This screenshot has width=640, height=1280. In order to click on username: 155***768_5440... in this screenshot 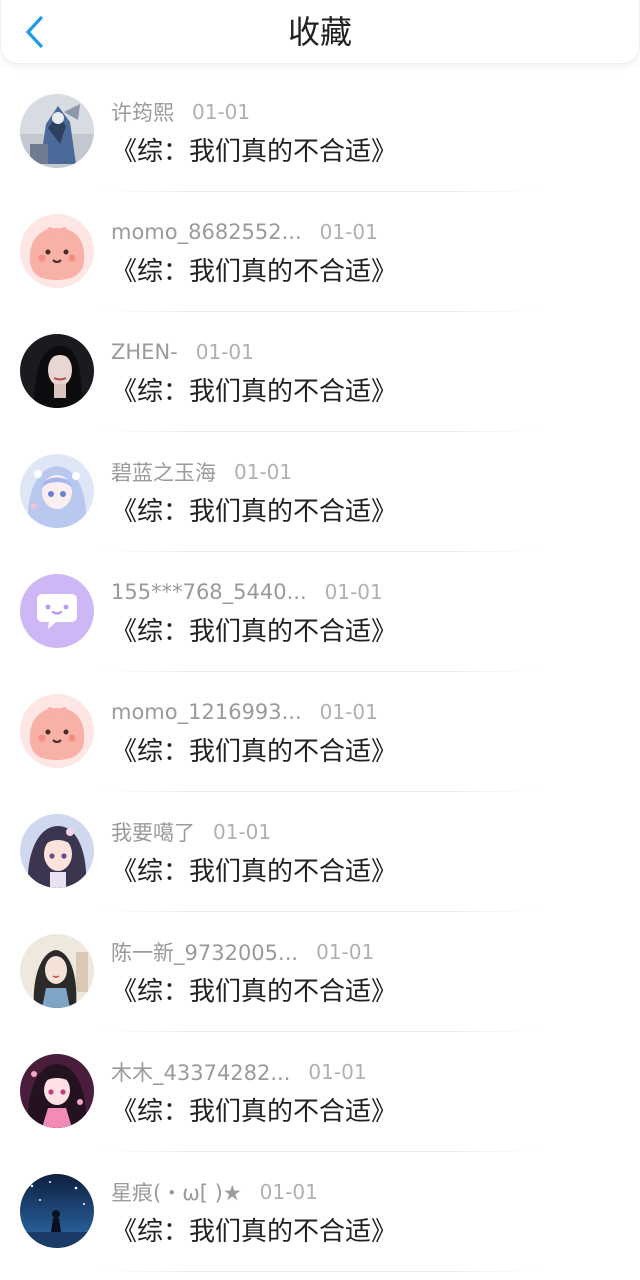, I will do `click(209, 592)`.